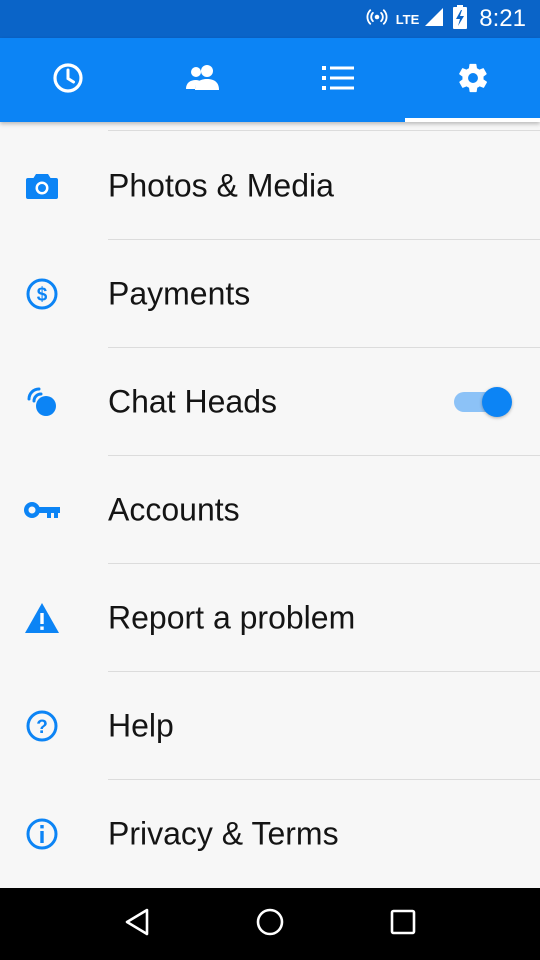 The width and height of the screenshot is (540, 960). What do you see at coordinates (179, 293) in the screenshot?
I see `settings-item-label: Payments` at bounding box center [179, 293].